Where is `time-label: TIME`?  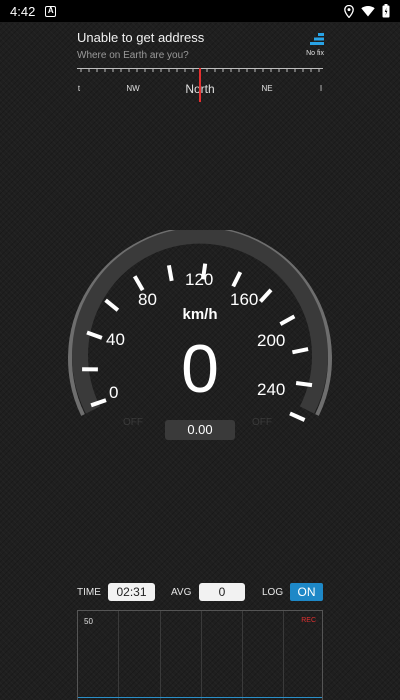 time-label: TIME is located at coordinates (89, 592).